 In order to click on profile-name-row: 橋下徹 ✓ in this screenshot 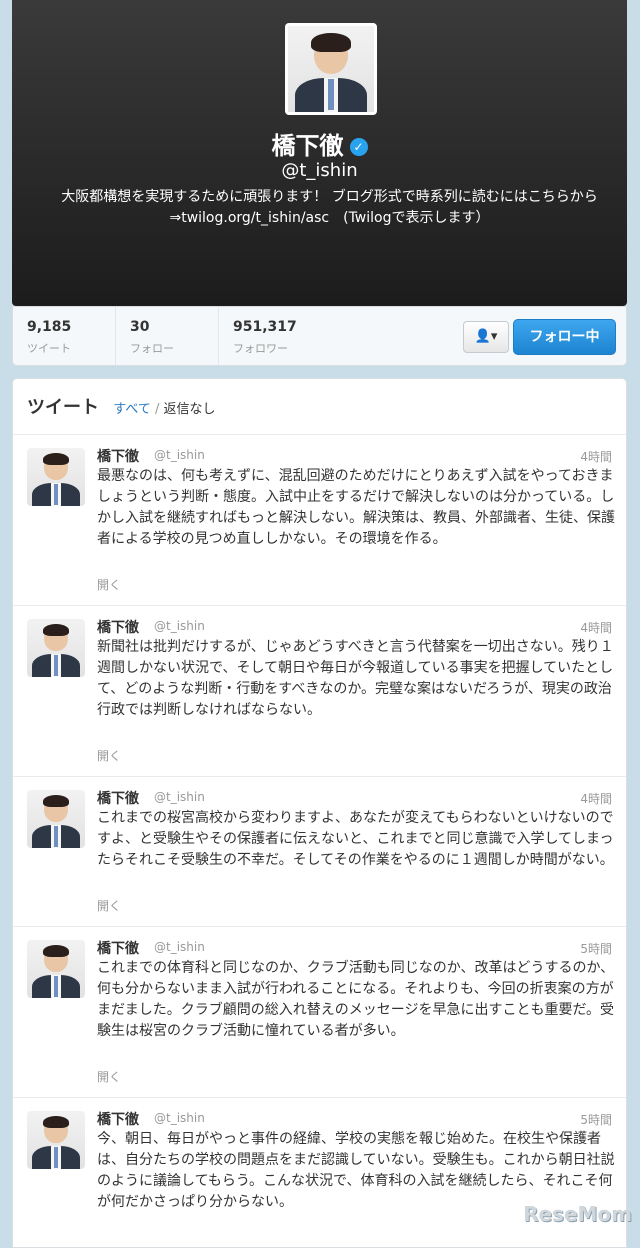, I will do `click(319, 143)`.